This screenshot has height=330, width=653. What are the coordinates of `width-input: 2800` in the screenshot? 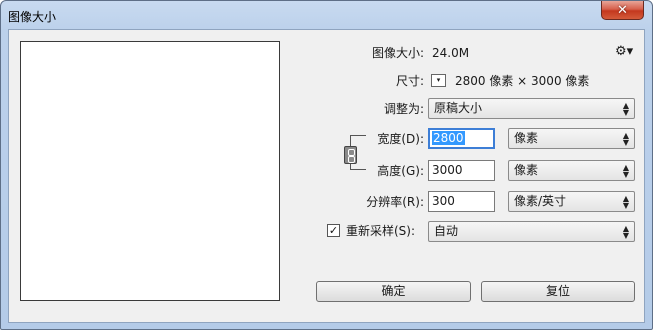 It's located at (461, 138).